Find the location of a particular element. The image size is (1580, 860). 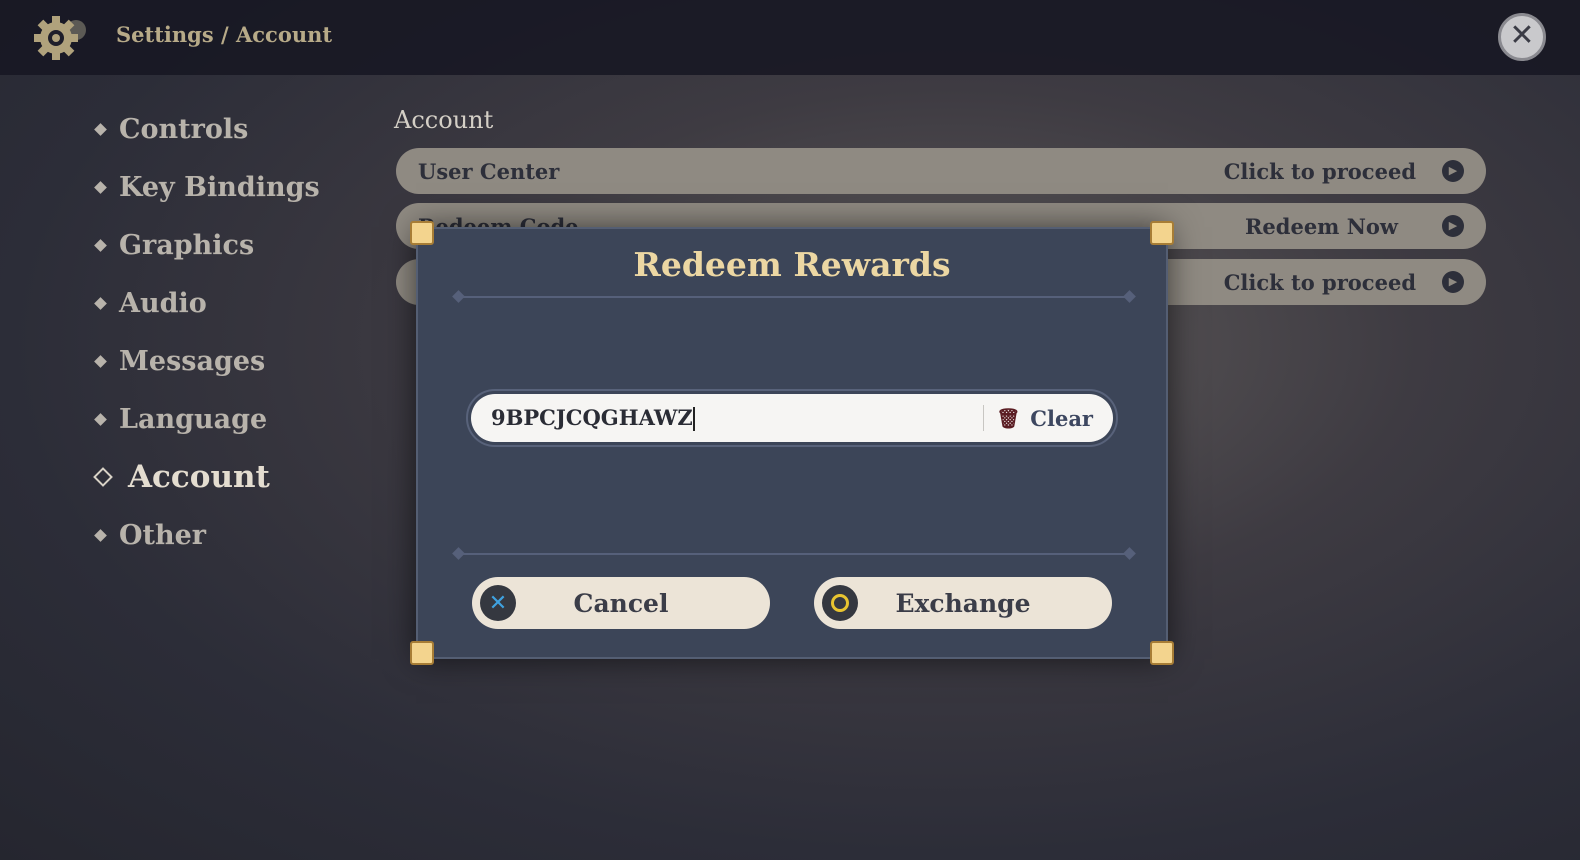

sidebar-item-language: Language is located at coordinates (206, 419).